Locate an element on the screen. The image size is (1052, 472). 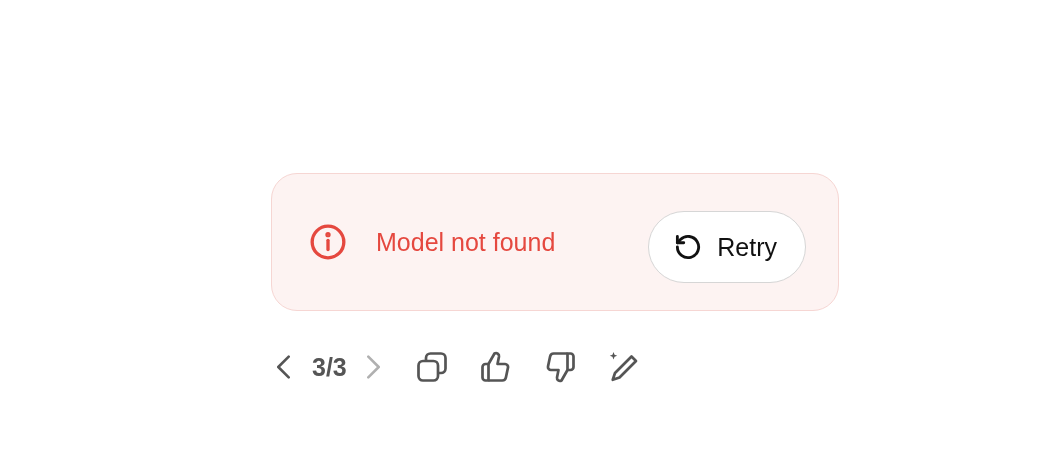
error-message: Model not found is located at coordinates (466, 242).